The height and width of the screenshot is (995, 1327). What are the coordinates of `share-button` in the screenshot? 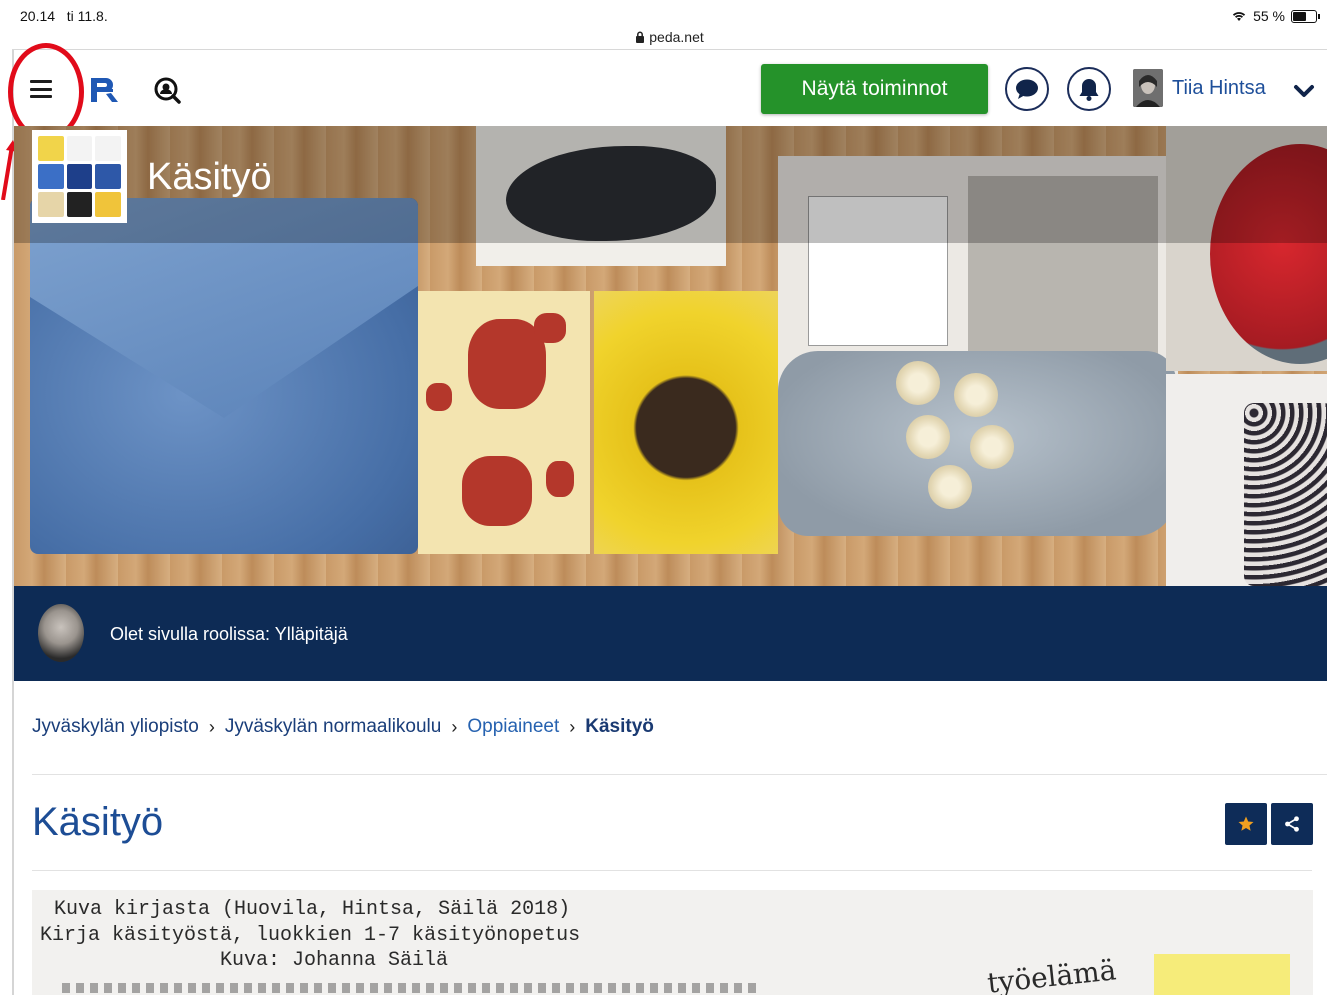 It's located at (1292, 824).